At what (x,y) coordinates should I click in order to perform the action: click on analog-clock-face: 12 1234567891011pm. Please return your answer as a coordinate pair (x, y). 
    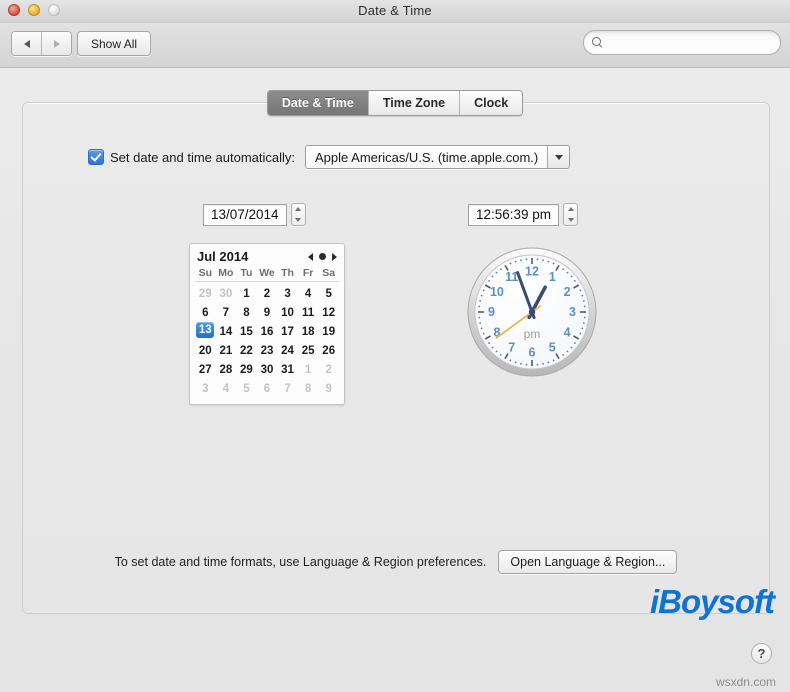
    Looking at the image, I should click on (532, 312).